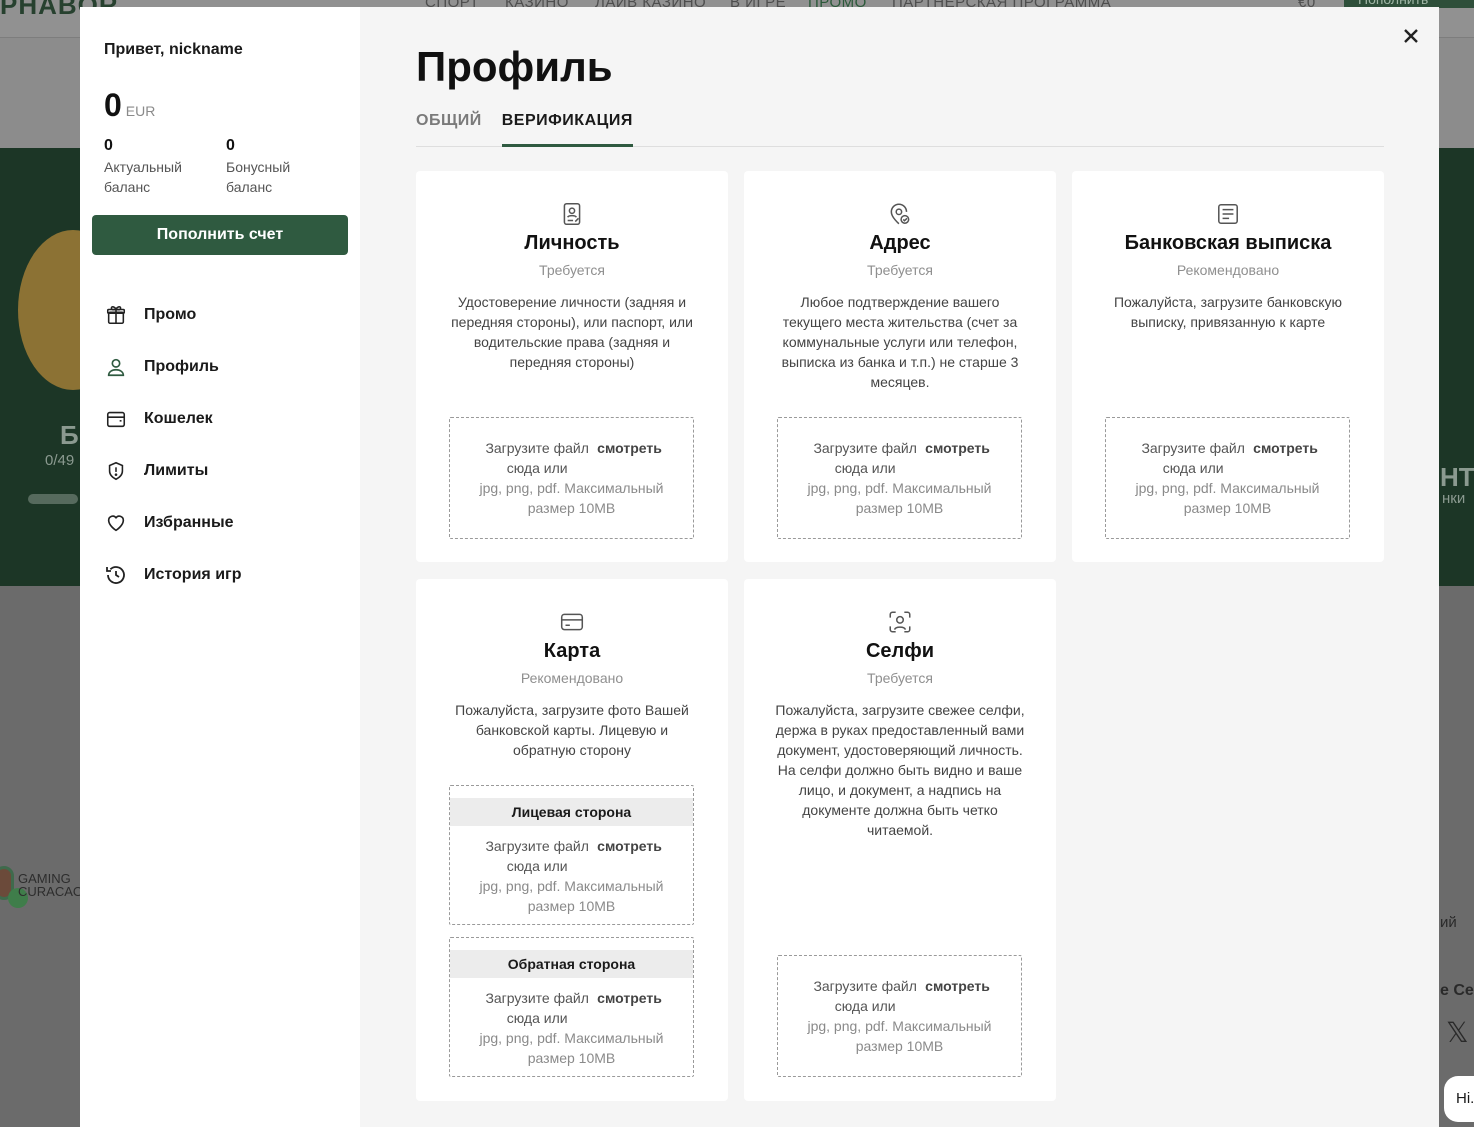  What do you see at coordinates (514, 66) in the screenshot?
I see `page-title: Профиль` at bounding box center [514, 66].